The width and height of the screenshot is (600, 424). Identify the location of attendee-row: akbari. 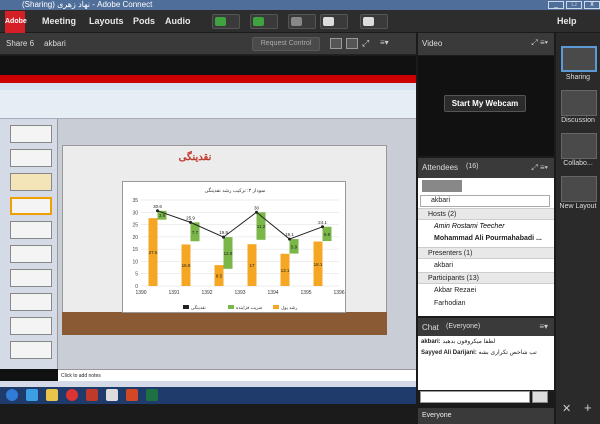
(486, 266).